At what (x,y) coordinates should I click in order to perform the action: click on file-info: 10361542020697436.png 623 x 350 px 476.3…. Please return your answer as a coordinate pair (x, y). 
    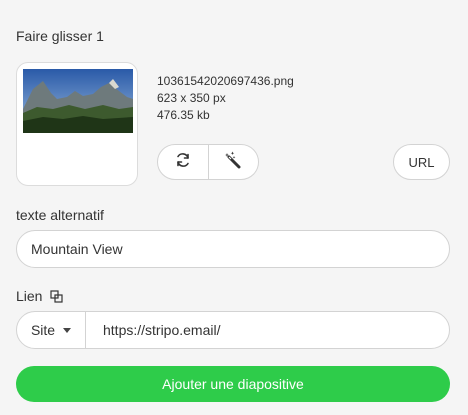
    Looking at the image, I should click on (225, 98).